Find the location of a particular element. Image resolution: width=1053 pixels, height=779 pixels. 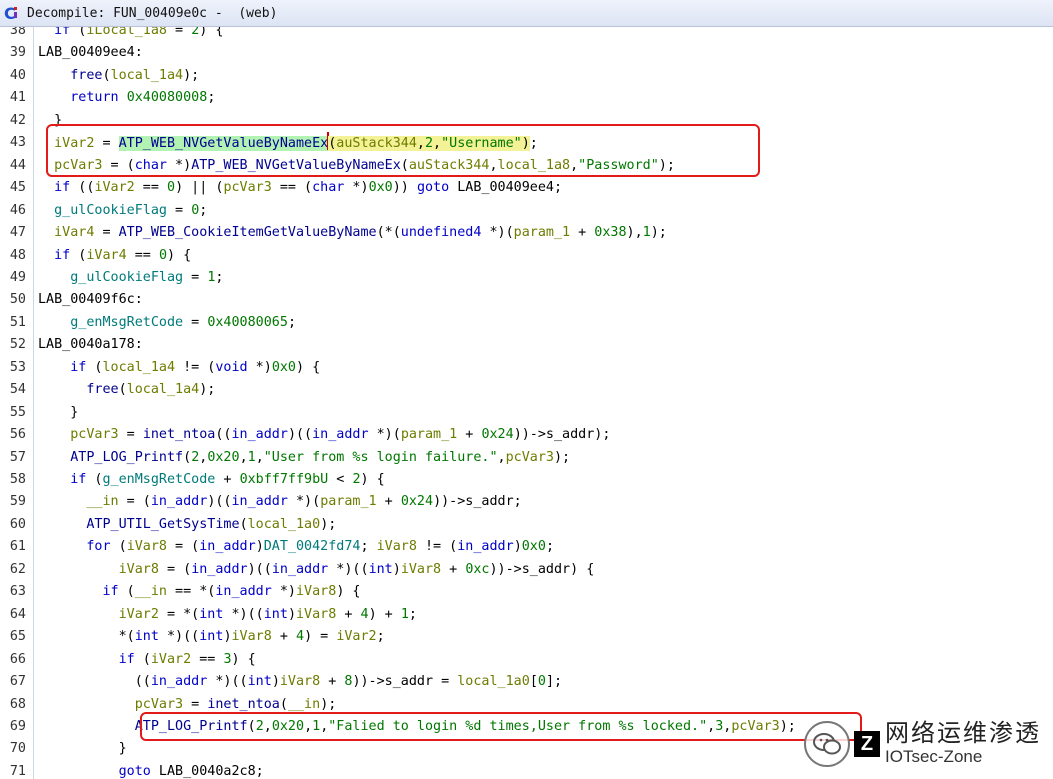

code-text: if (local_1a4 != (void *)0x0) { is located at coordinates (179, 368).